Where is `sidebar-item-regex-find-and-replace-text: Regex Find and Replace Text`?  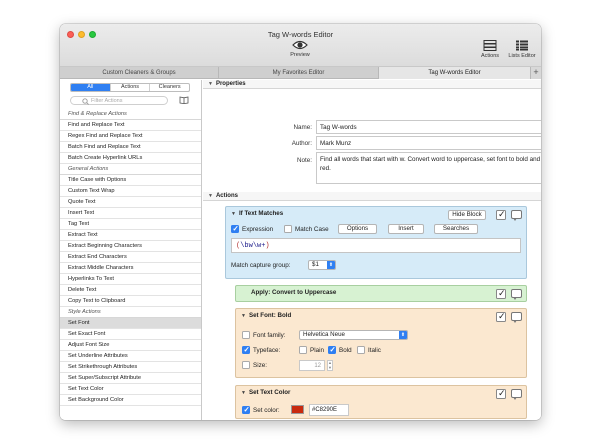
sidebar-item-regex-find-and-replace-text: Regex Find and Replace Text is located at coordinates (130, 136).